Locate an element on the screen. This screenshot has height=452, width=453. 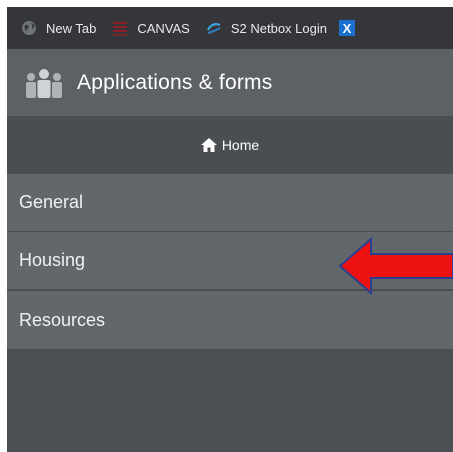
menu-item-general: General is located at coordinates (230, 203).